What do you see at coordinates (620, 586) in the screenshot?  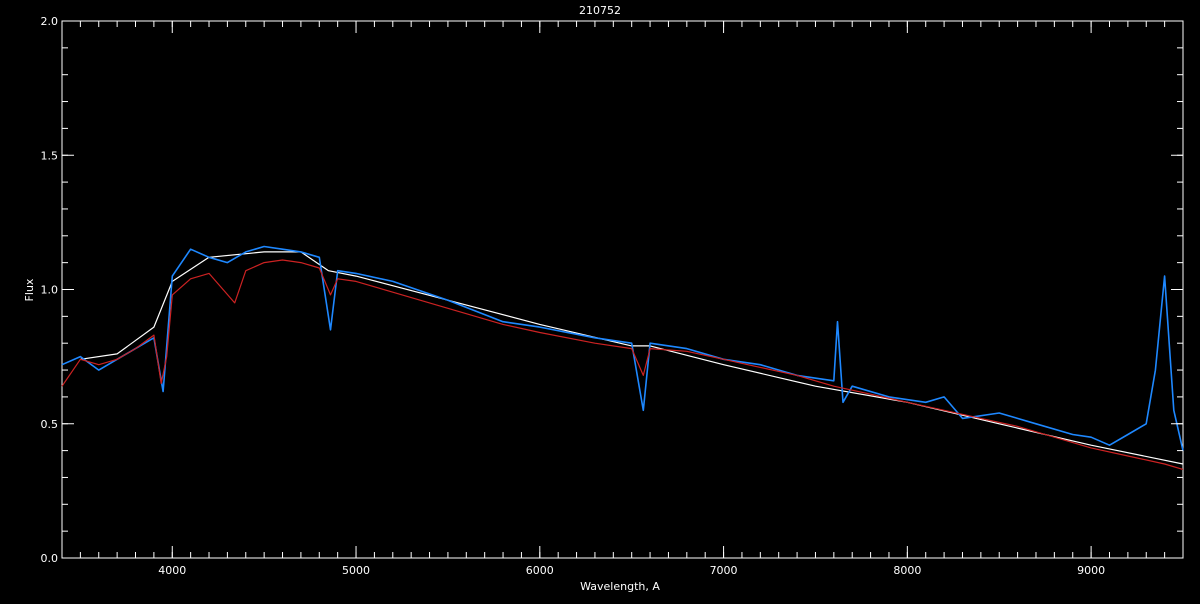 I see `x-axis-label: Wavelength, A` at bounding box center [620, 586].